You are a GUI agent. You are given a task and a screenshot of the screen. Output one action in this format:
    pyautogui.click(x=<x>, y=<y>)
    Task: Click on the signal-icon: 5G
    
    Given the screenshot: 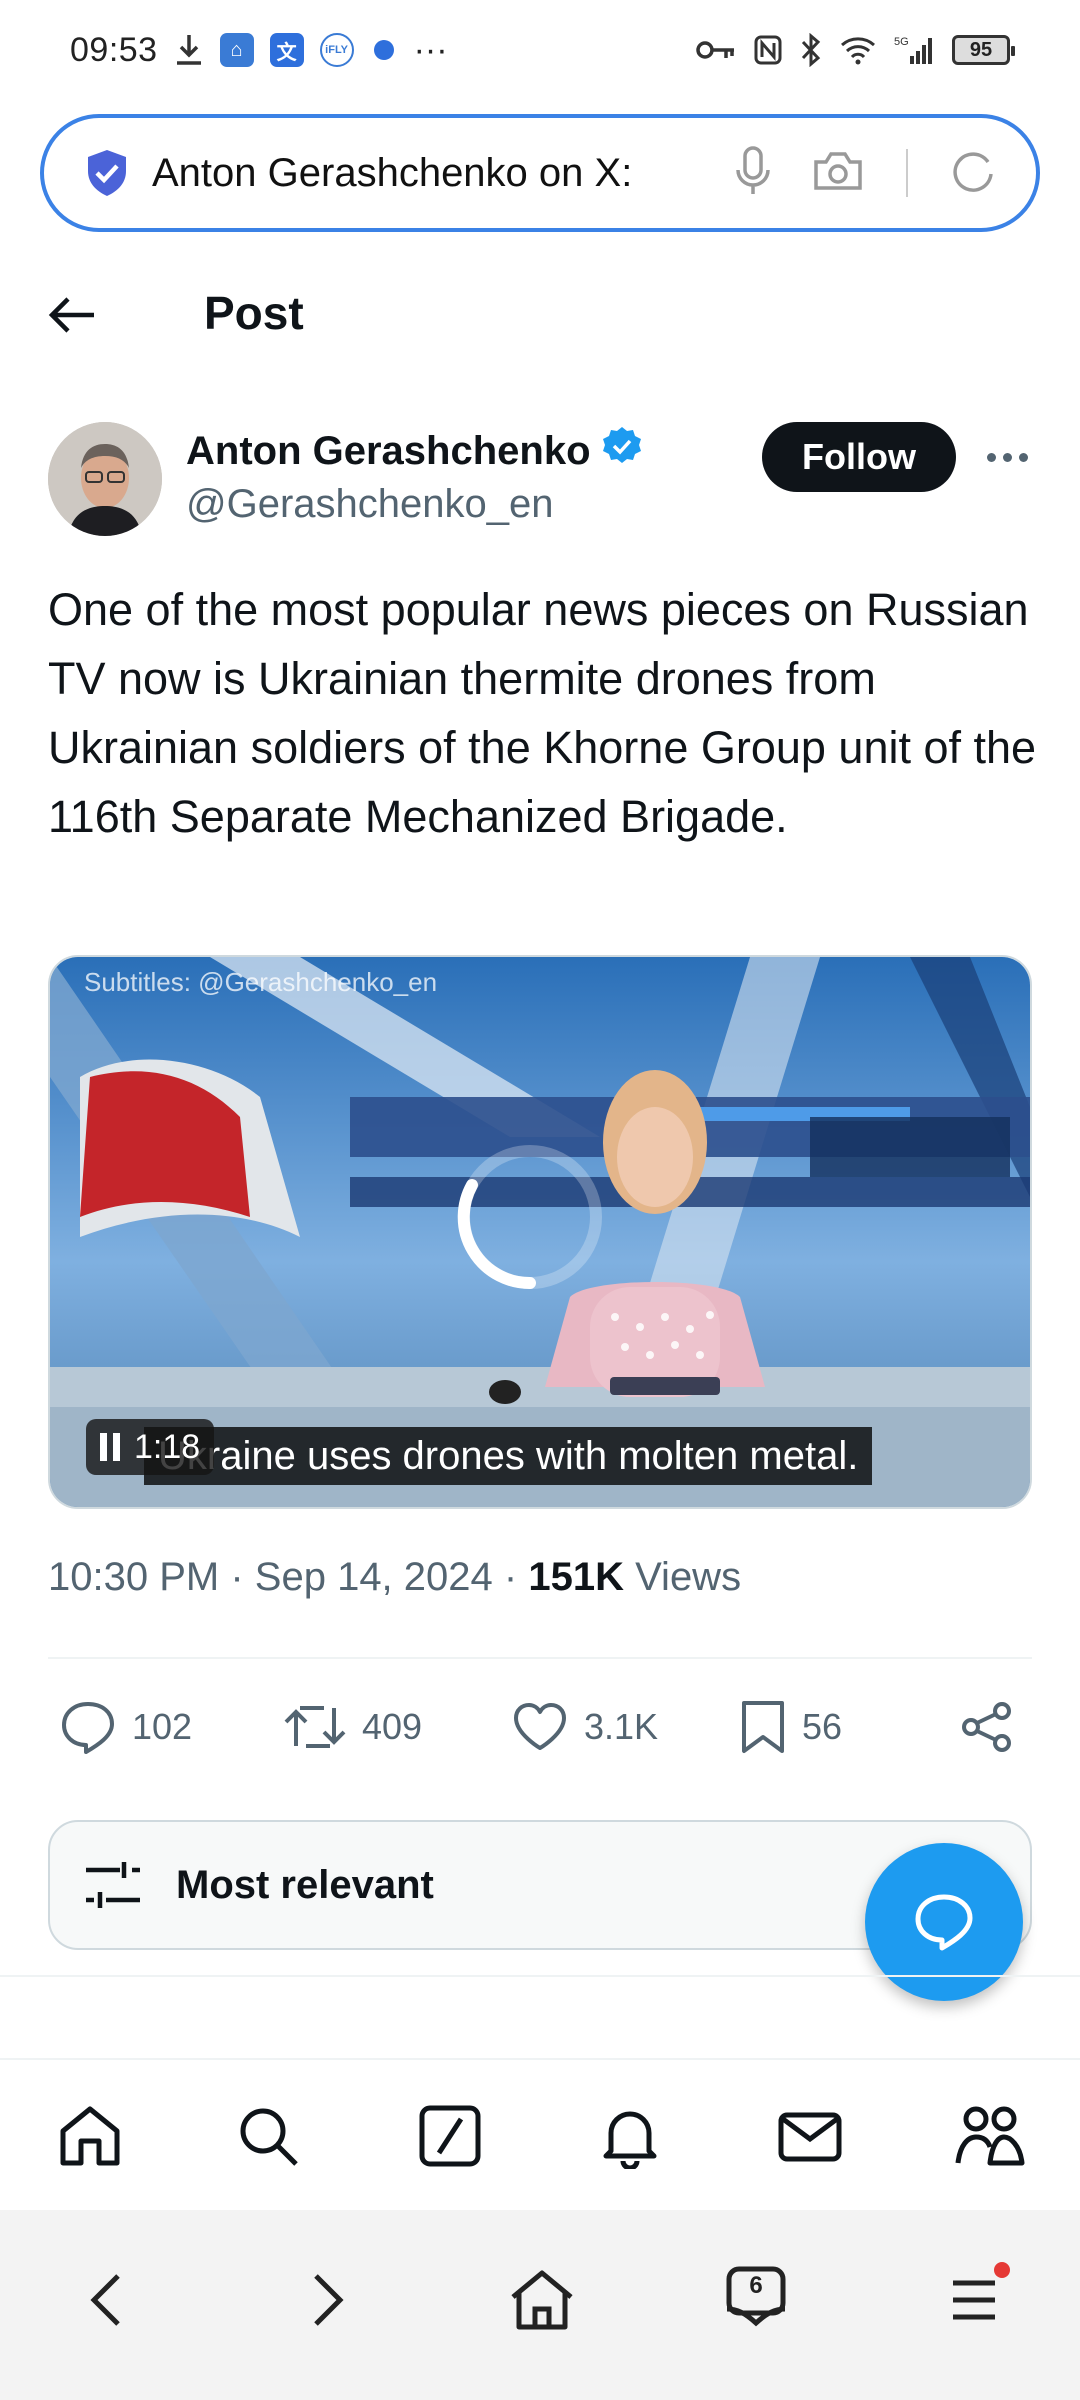 What is the action you would take?
    pyautogui.click(x=914, y=50)
    